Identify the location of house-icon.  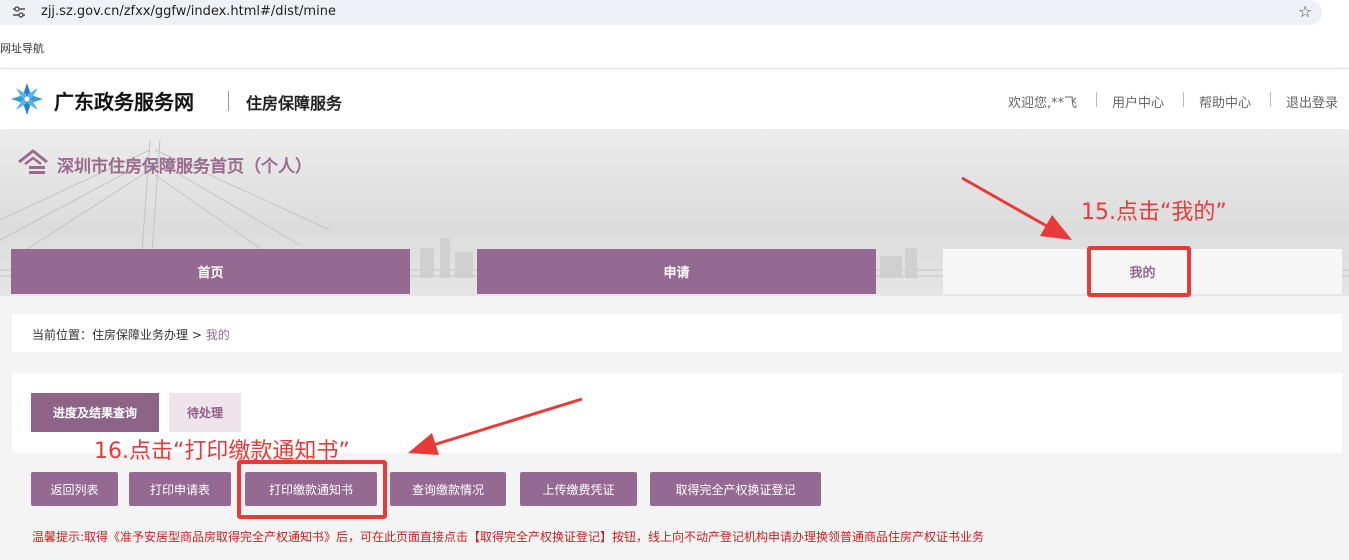
(33, 161).